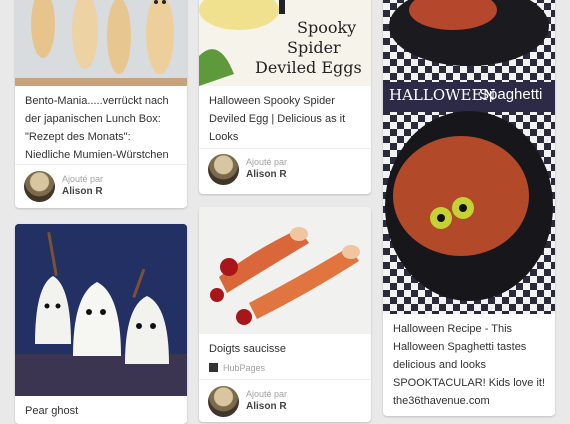 This screenshot has height=424, width=570. I want to click on hubpages-icon, so click(213, 367).